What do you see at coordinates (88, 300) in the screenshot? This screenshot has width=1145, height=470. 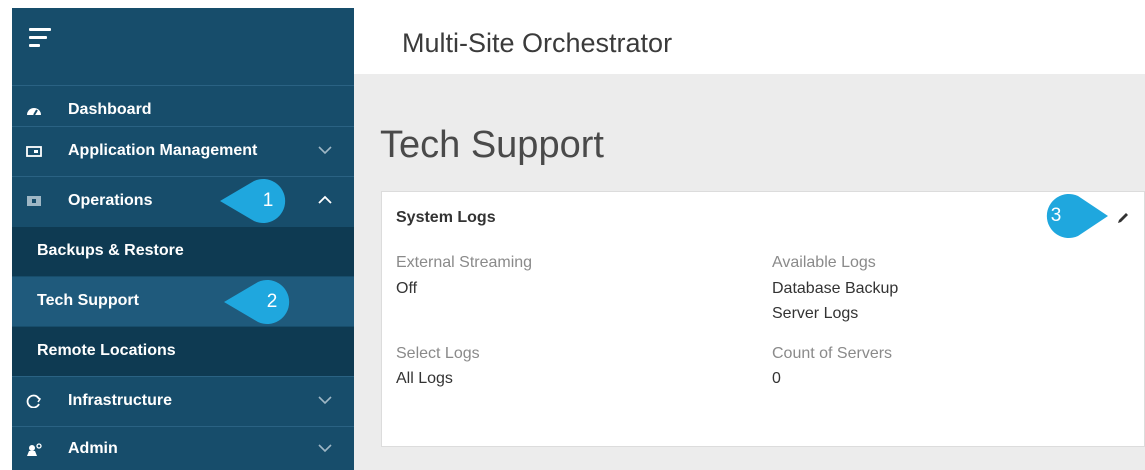 I see `sidebar-subitem-label: Tech Support` at bounding box center [88, 300].